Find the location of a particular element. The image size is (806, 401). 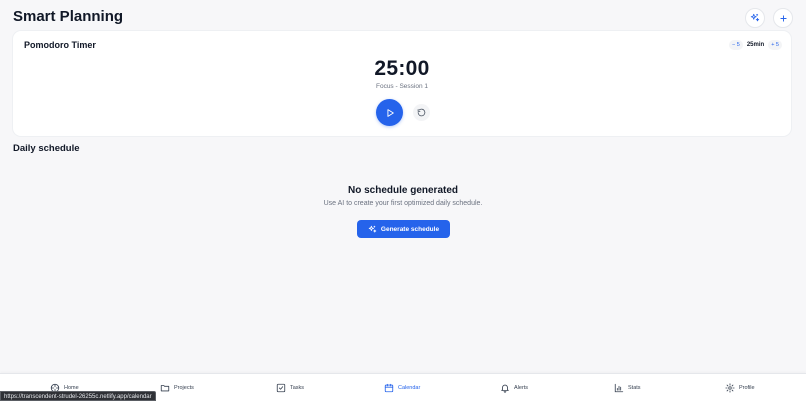

checkbox-icon is located at coordinates (281, 388).